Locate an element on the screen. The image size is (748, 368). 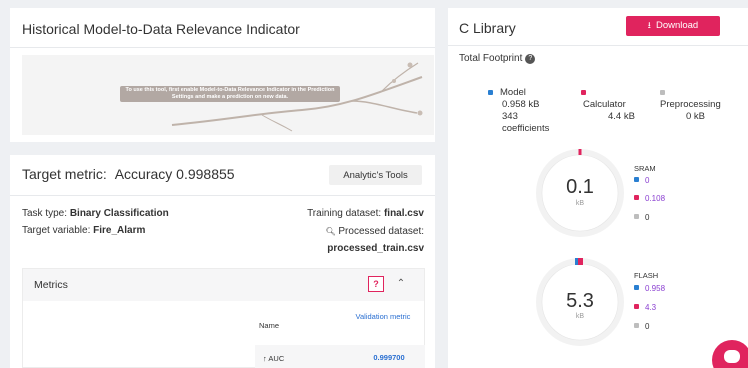
task-type: Task type: Binary Classification is located at coordinates (95, 213).